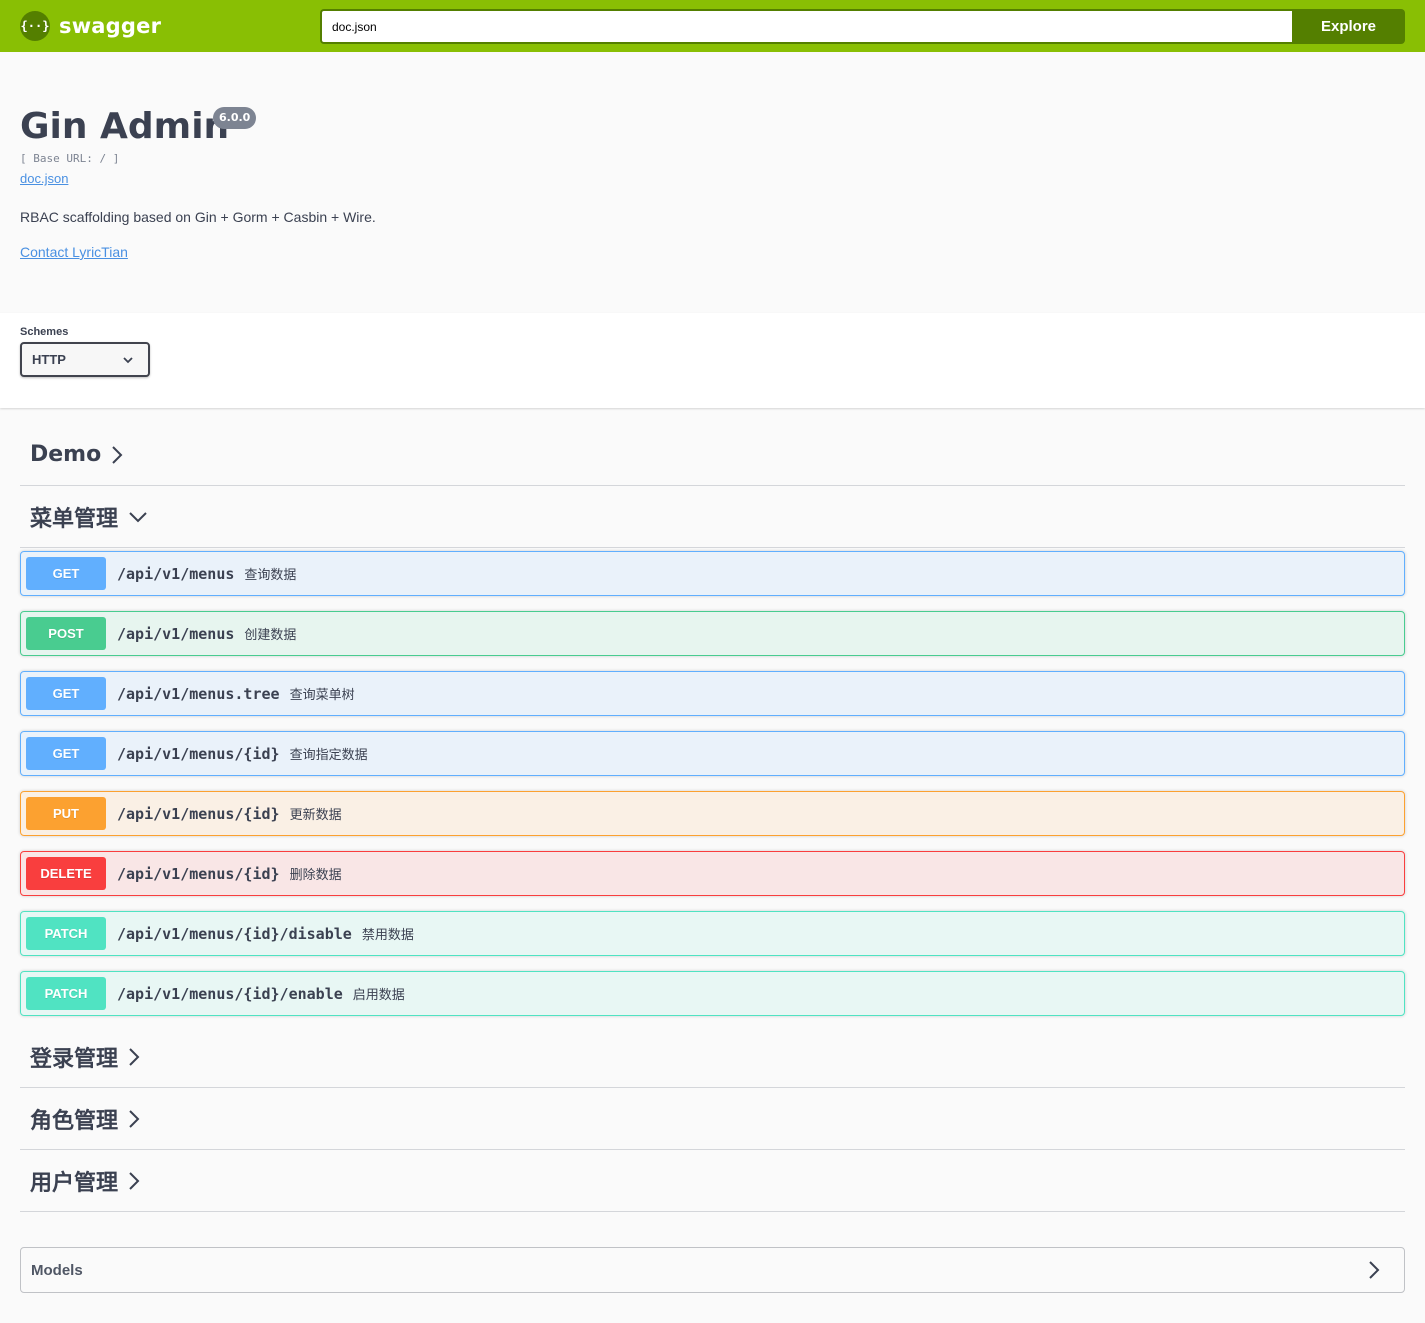  I want to click on tag-demo: Demo, so click(712, 455).